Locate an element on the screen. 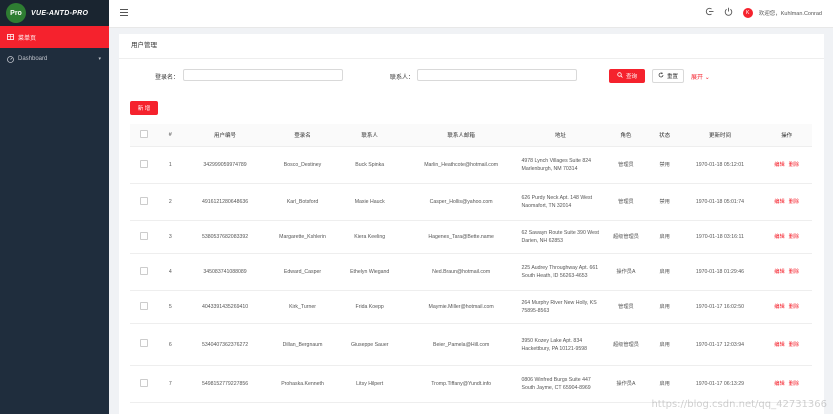 The image size is (833, 414). row-number-cell: 1 is located at coordinates (170, 165).